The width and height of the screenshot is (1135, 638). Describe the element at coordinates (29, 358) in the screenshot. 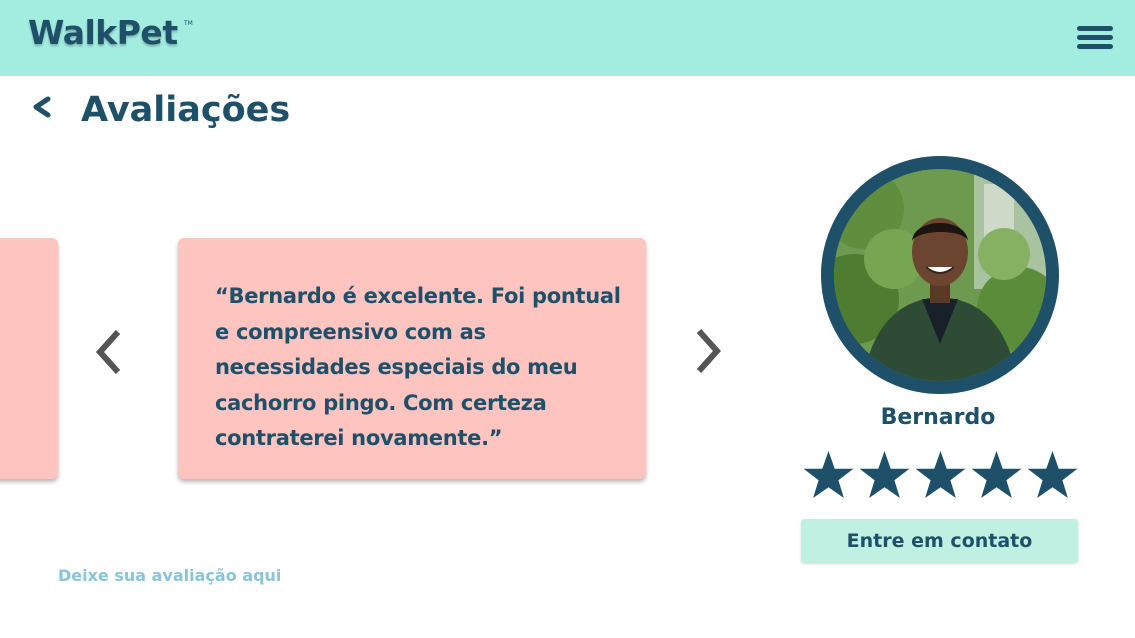

I see `previous-review-card` at that location.